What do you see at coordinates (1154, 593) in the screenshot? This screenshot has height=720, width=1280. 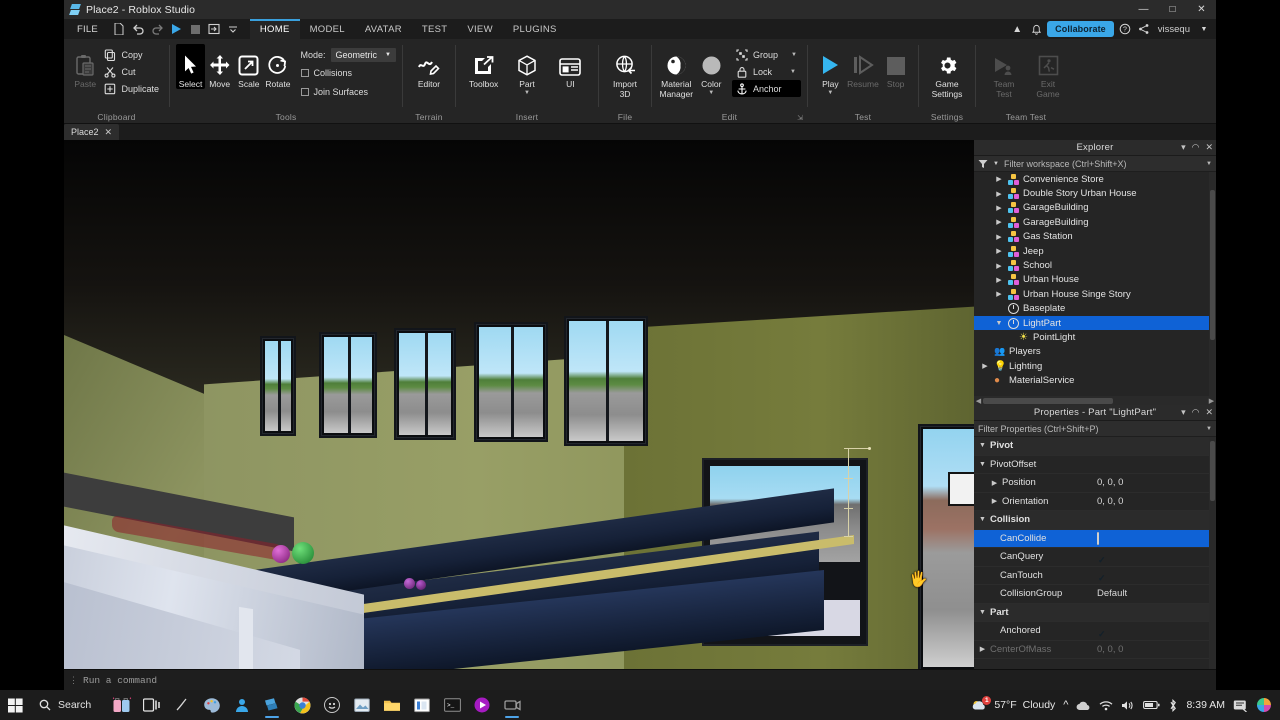 I see `property-value: Default` at bounding box center [1154, 593].